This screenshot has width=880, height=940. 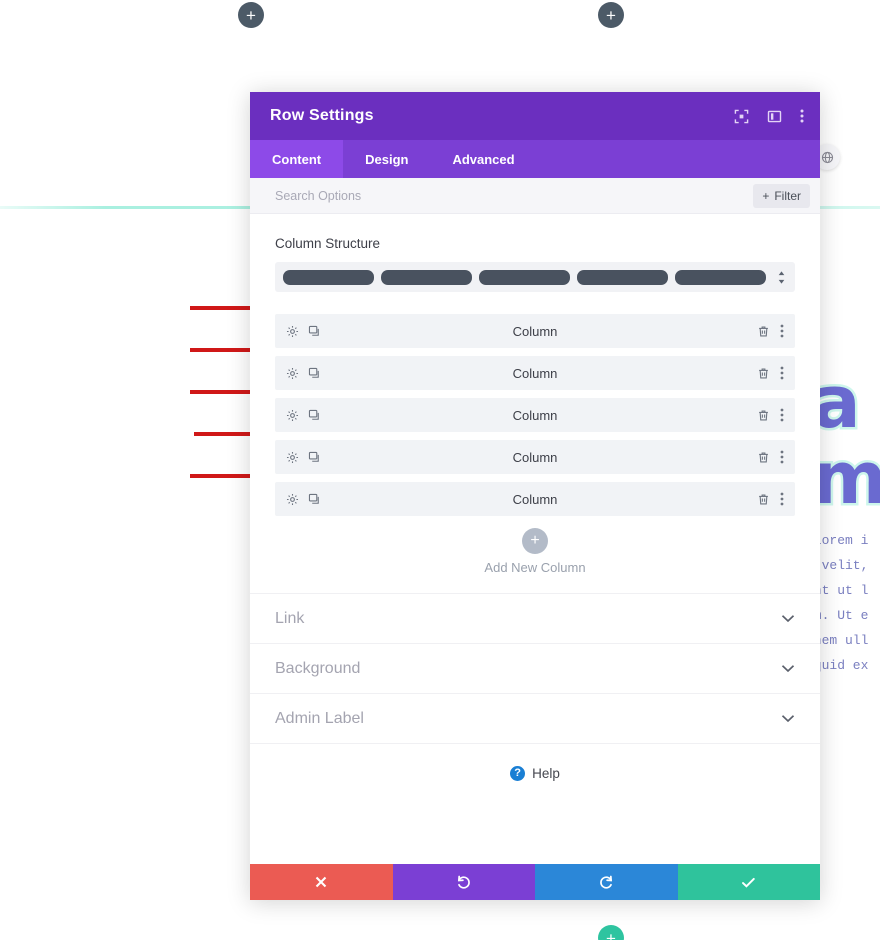 I want to click on add-new-column-label: Add New Column, so click(x=535, y=567).